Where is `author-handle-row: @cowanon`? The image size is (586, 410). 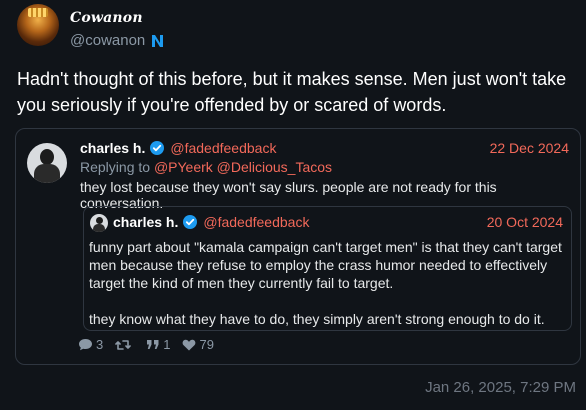 author-handle-row: @cowanon is located at coordinates (117, 40).